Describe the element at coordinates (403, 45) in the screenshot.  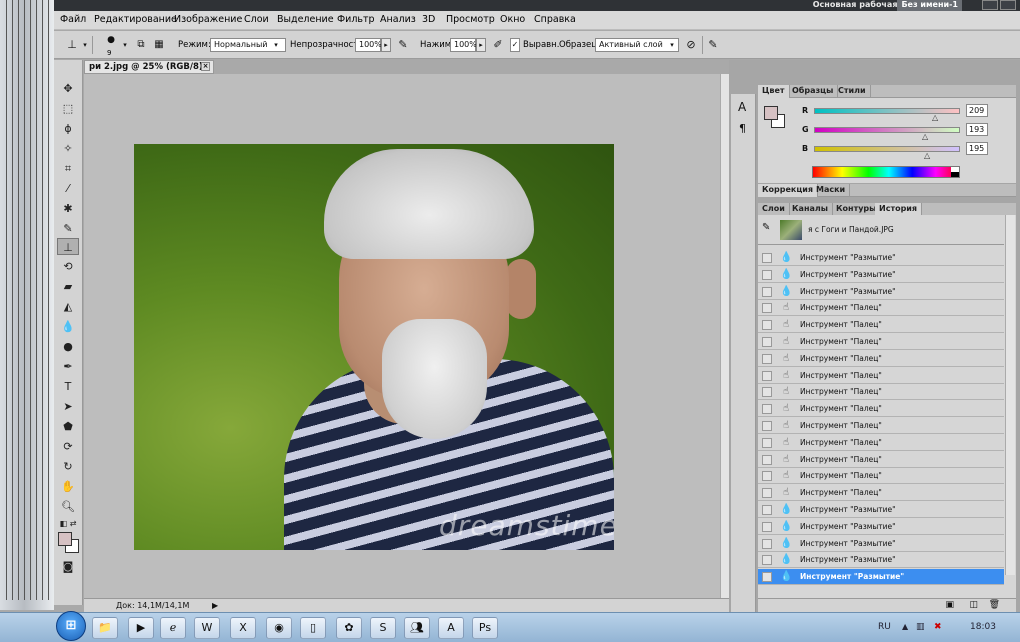
I see `tablet-opacity-icon: ✎` at that location.